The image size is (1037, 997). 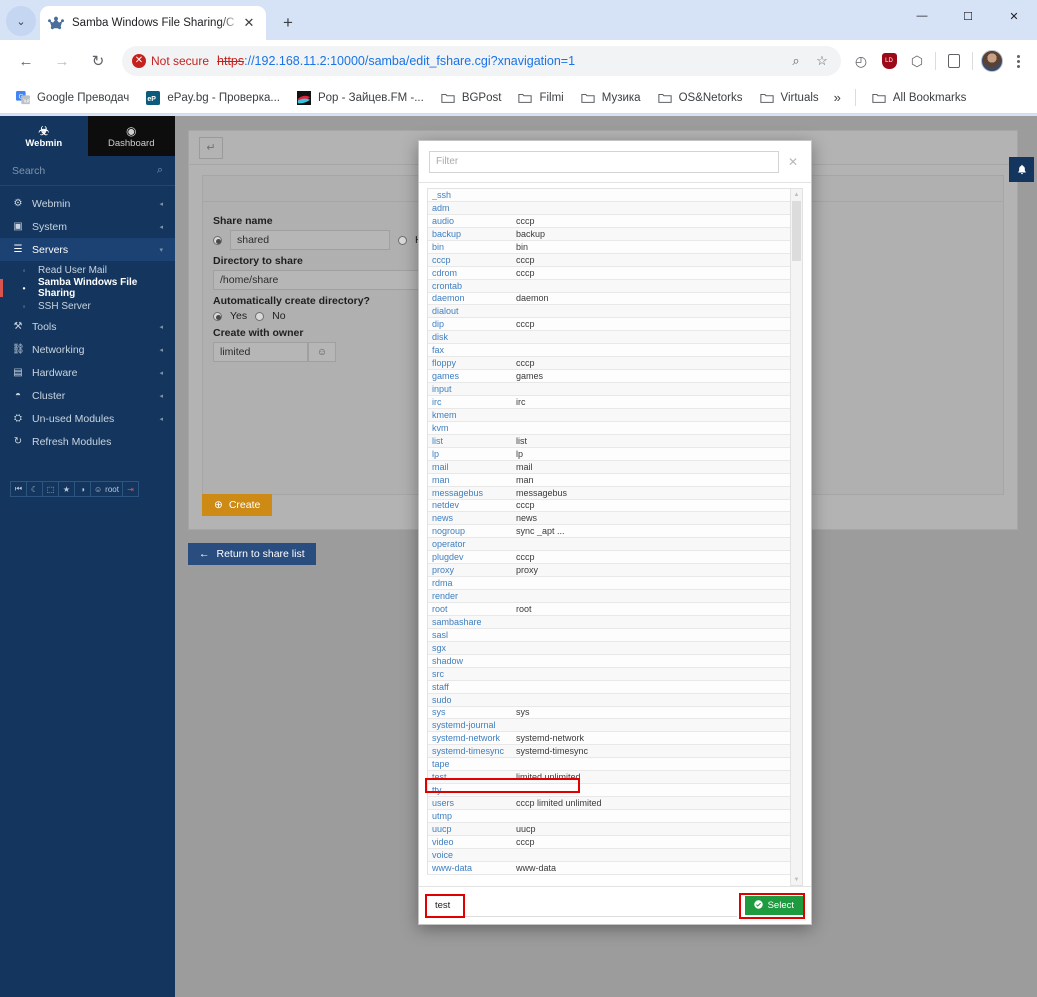 I want to click on group-name: tty, so click(x=474, y=790).